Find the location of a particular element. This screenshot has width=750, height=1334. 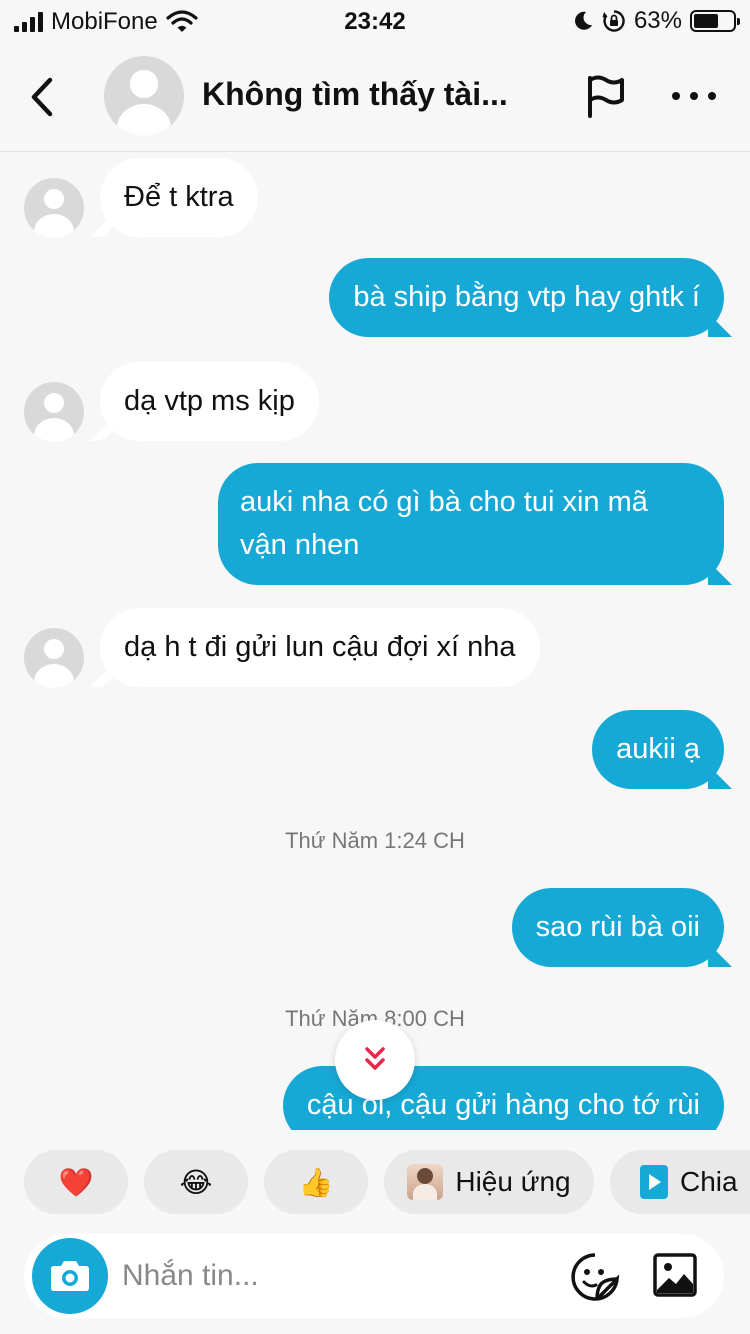

outgoing-message: bà ship bằng vtp hay ghtk í is located at coordinates (526, 297).